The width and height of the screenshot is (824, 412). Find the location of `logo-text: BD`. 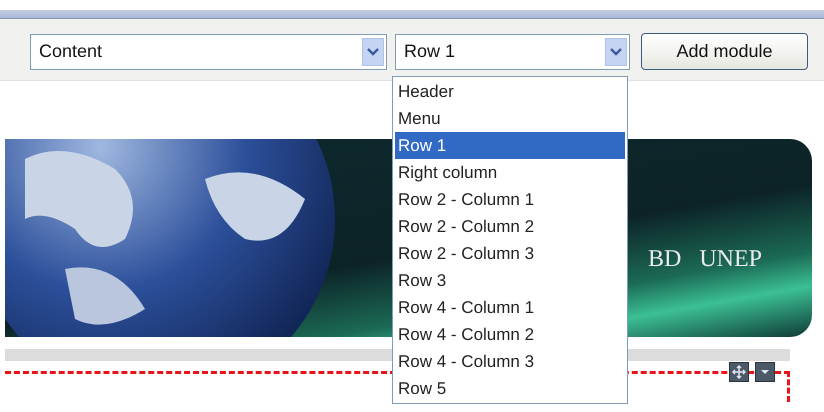

logo-text: BD is located at coordinates (665, 259).